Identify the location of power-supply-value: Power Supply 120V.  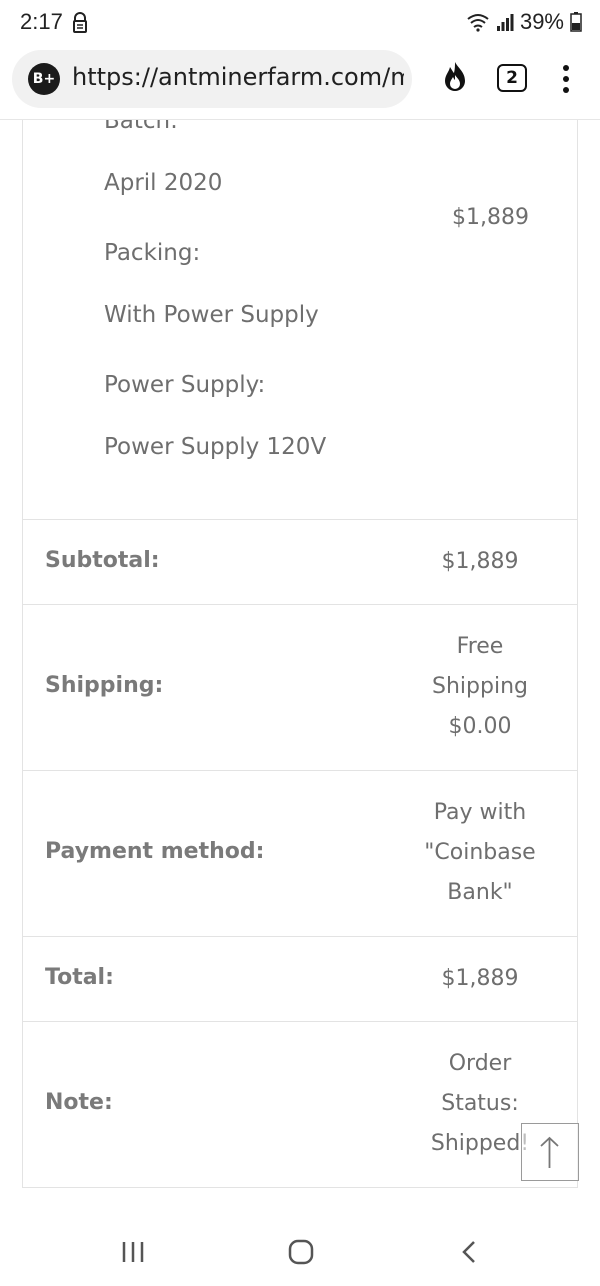
(215, 447).